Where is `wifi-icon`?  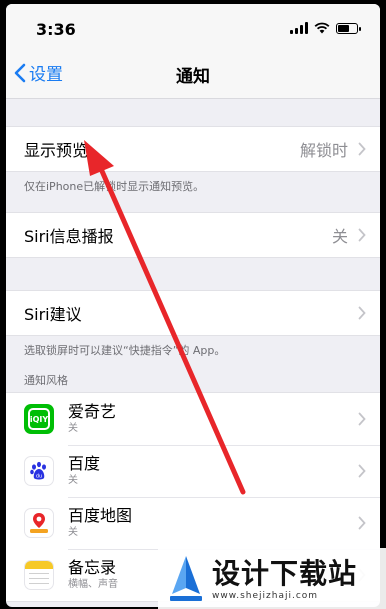
wifi-icon is located at coordinates (322, 28).